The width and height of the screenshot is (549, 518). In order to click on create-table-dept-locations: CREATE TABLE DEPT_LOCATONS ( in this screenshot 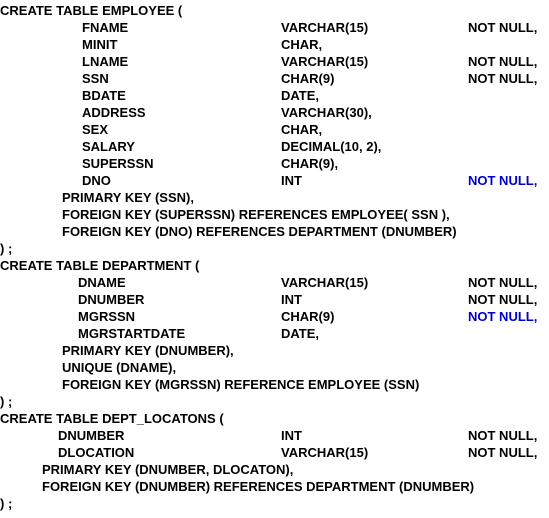, I will do `click(112, 418)`.